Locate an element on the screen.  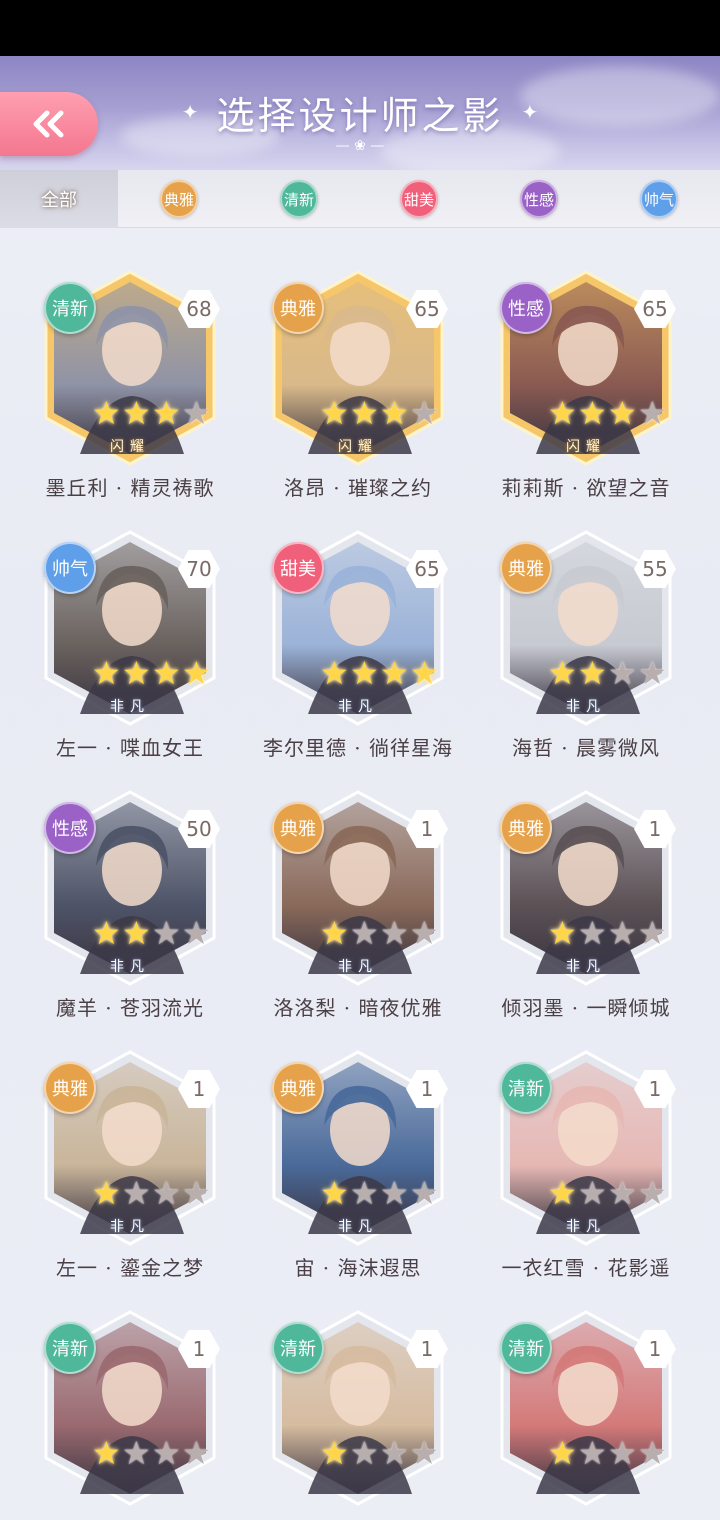
page-title: 选择设计师之影 is located at coordinates (360, 115).